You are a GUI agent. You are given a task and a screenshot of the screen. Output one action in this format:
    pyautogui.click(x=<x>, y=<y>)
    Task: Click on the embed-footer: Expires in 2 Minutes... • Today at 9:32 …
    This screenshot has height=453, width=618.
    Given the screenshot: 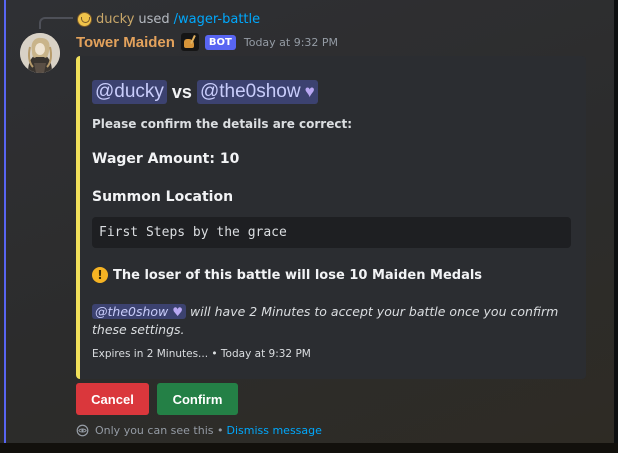 What is the action you would take?
    pyautogui.click(x=201, y=354)
    